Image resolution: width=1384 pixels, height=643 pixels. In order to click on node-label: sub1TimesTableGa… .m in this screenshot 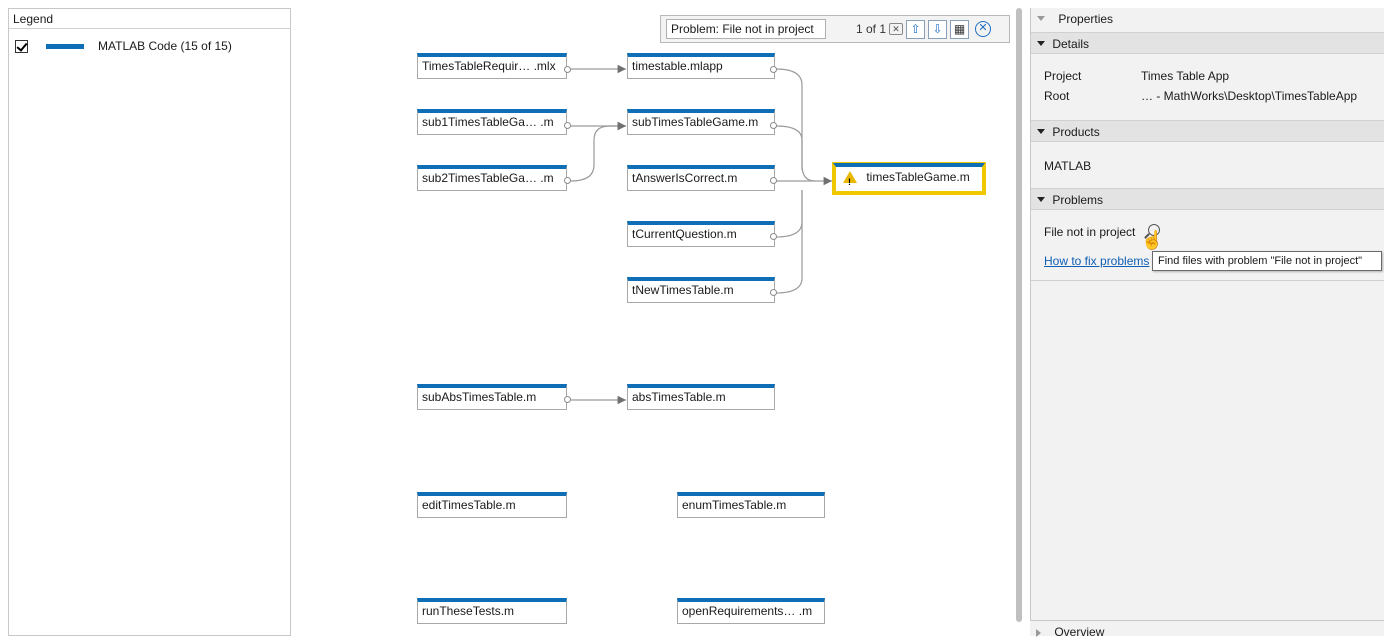, I will do `click(488, 122)`.